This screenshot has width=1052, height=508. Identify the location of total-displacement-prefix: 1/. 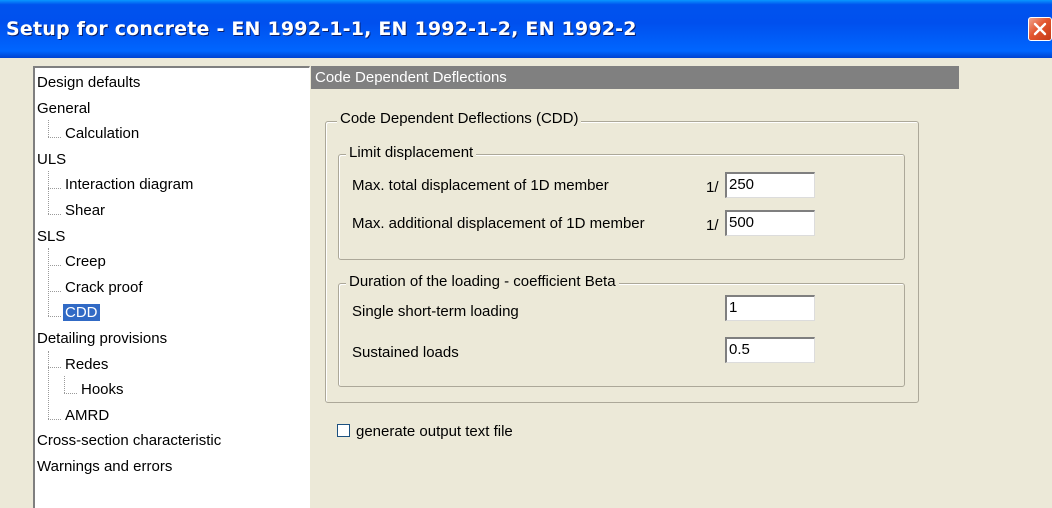
(712, 187).